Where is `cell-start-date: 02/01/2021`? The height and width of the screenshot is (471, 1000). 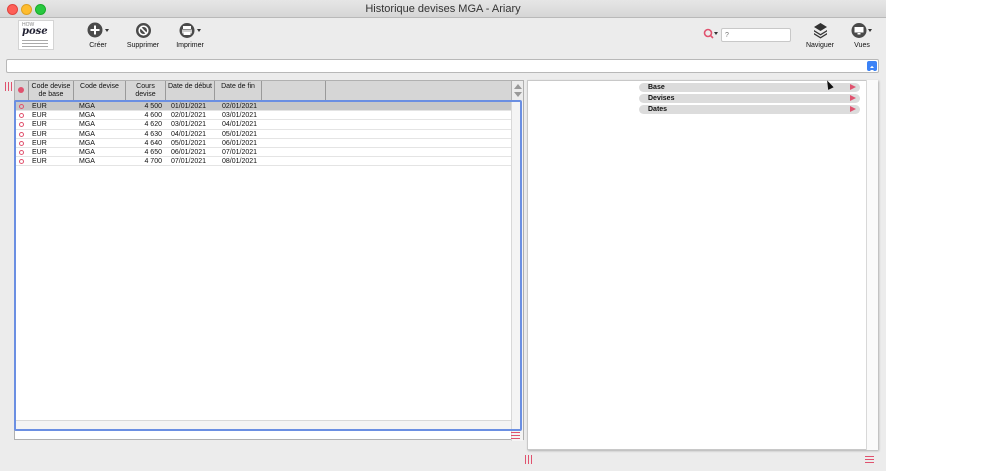 cell-start-date: 02/01/2021 is located at coordinates (189, 116).